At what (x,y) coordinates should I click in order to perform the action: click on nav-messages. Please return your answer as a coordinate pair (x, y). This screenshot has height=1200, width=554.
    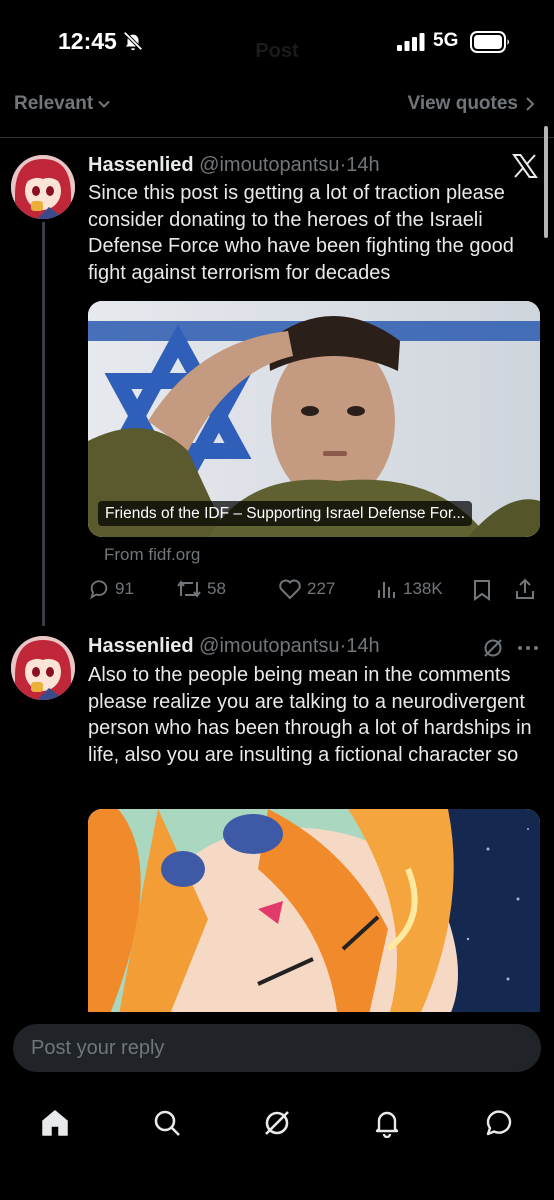
    Looking at the image, I should click on (499, 1123).